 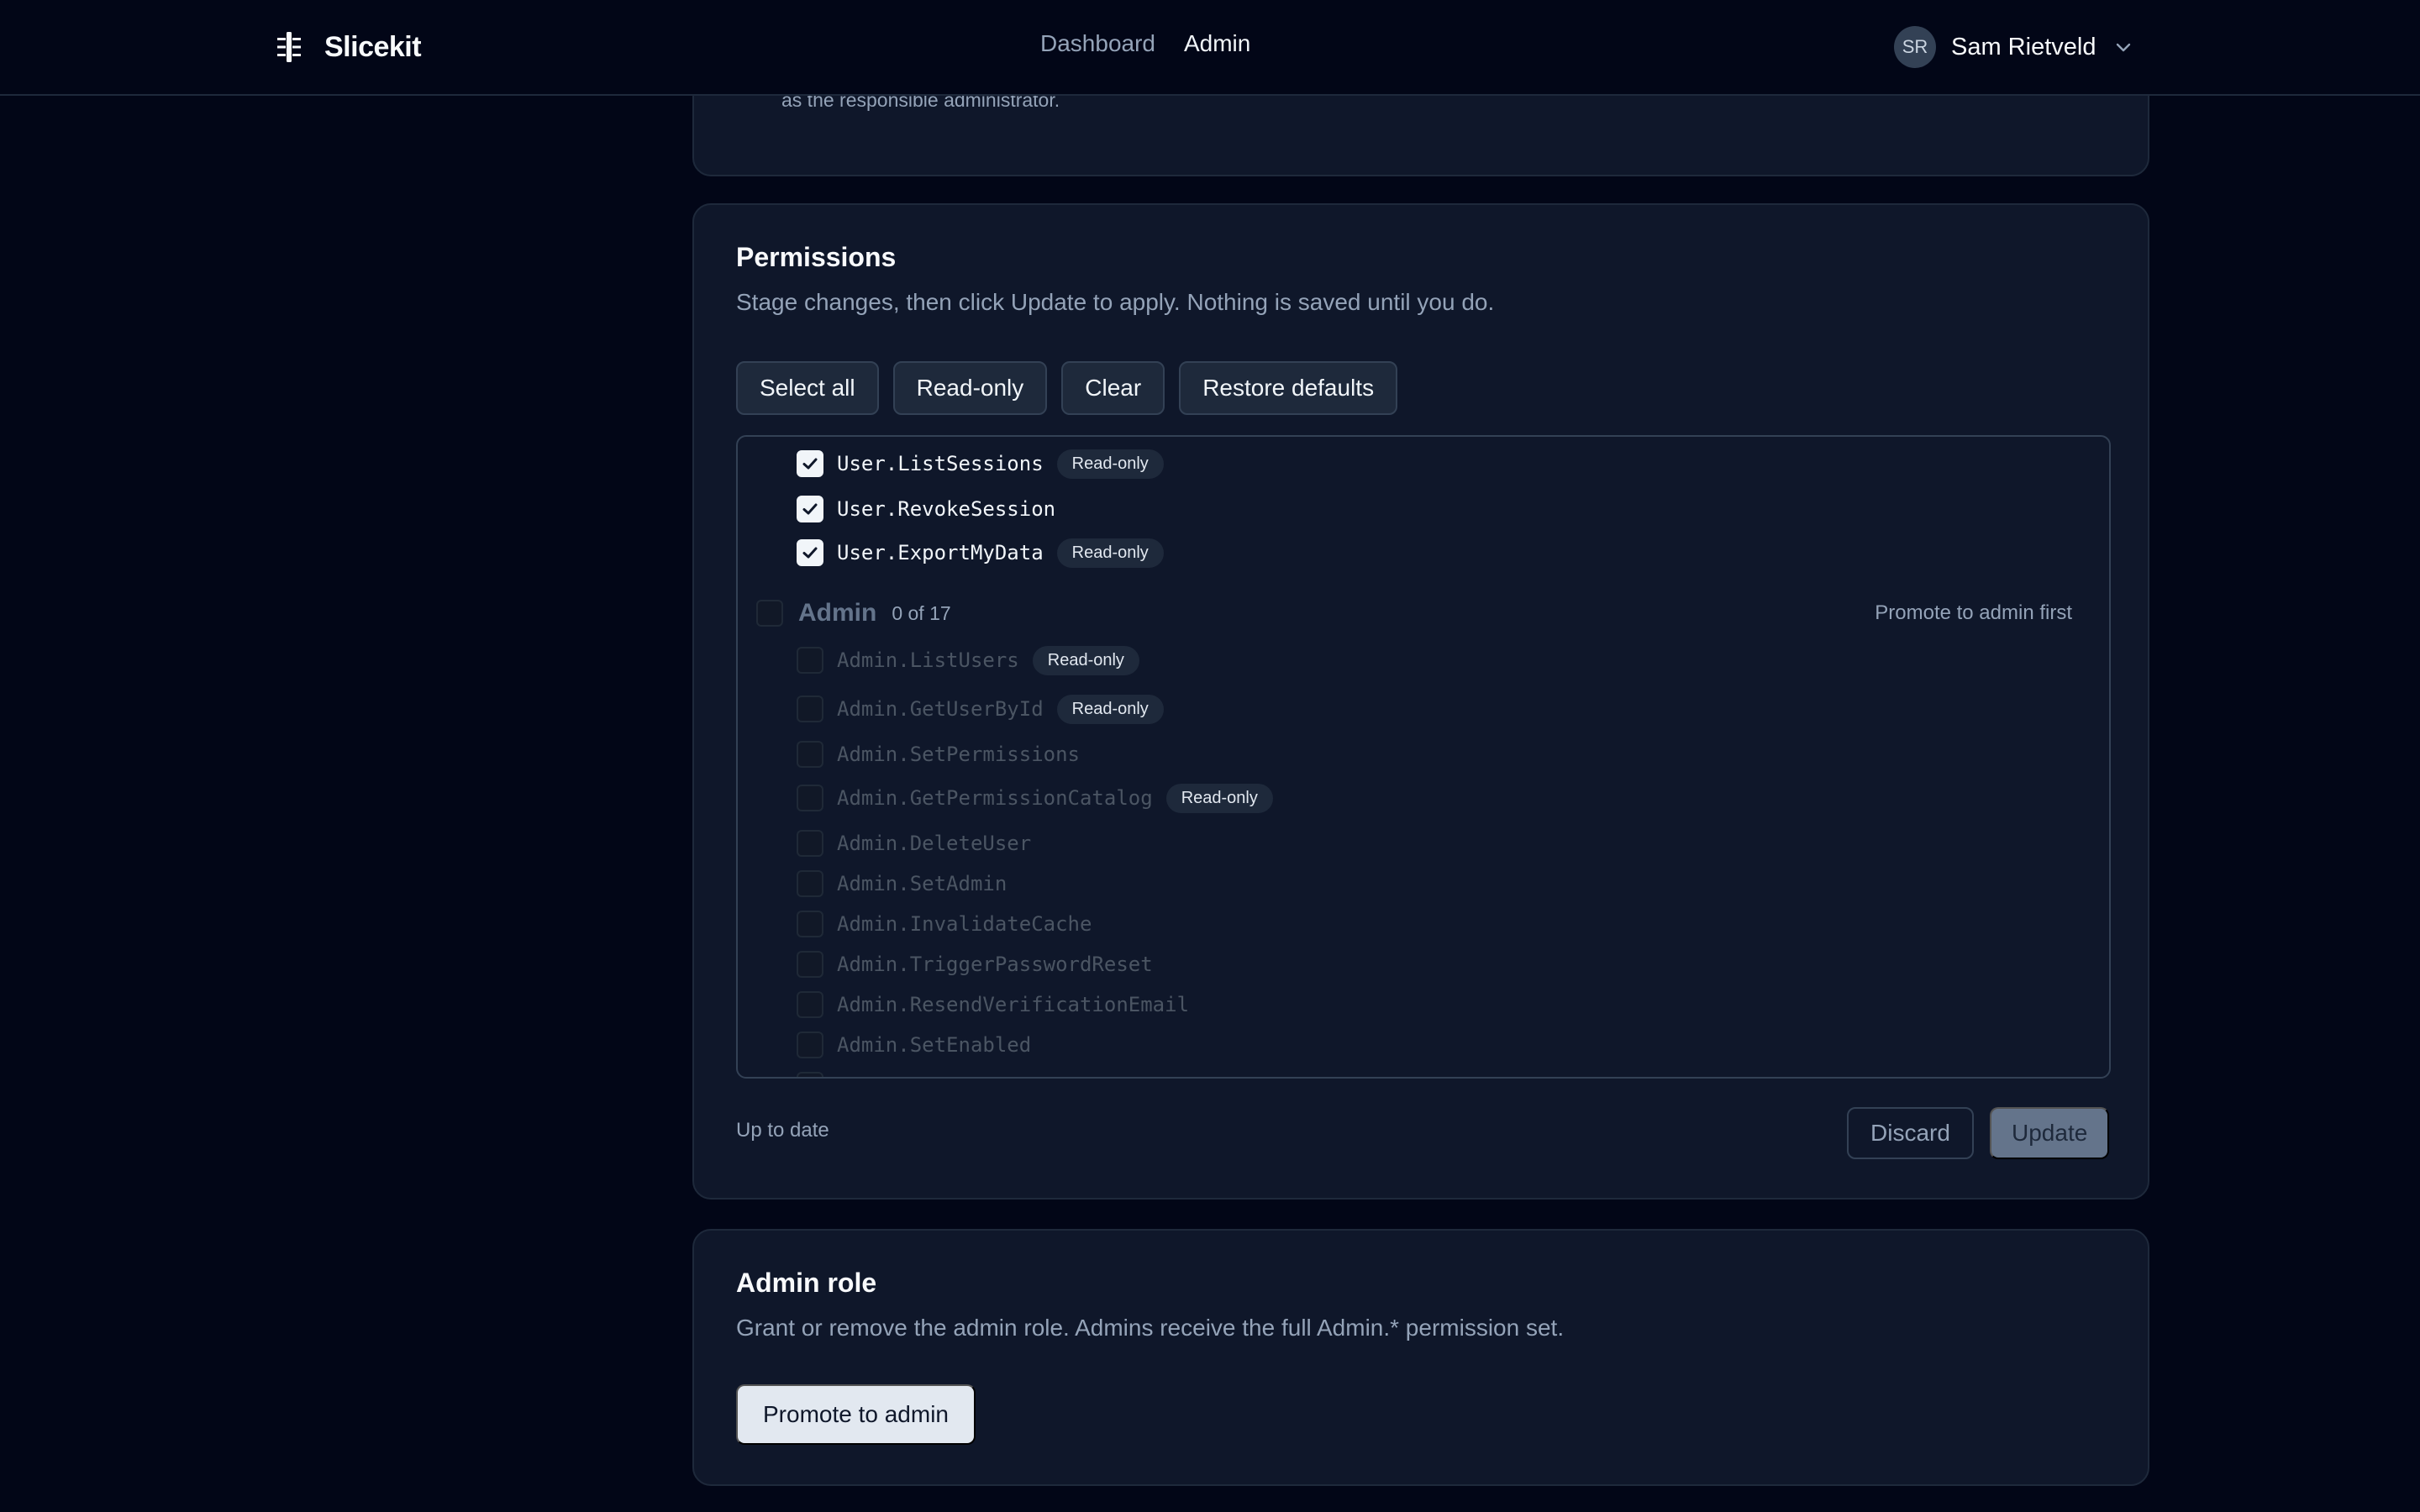 I want to click on permission-name: Admin.SetEnabled, so click(x=934, y=1045).